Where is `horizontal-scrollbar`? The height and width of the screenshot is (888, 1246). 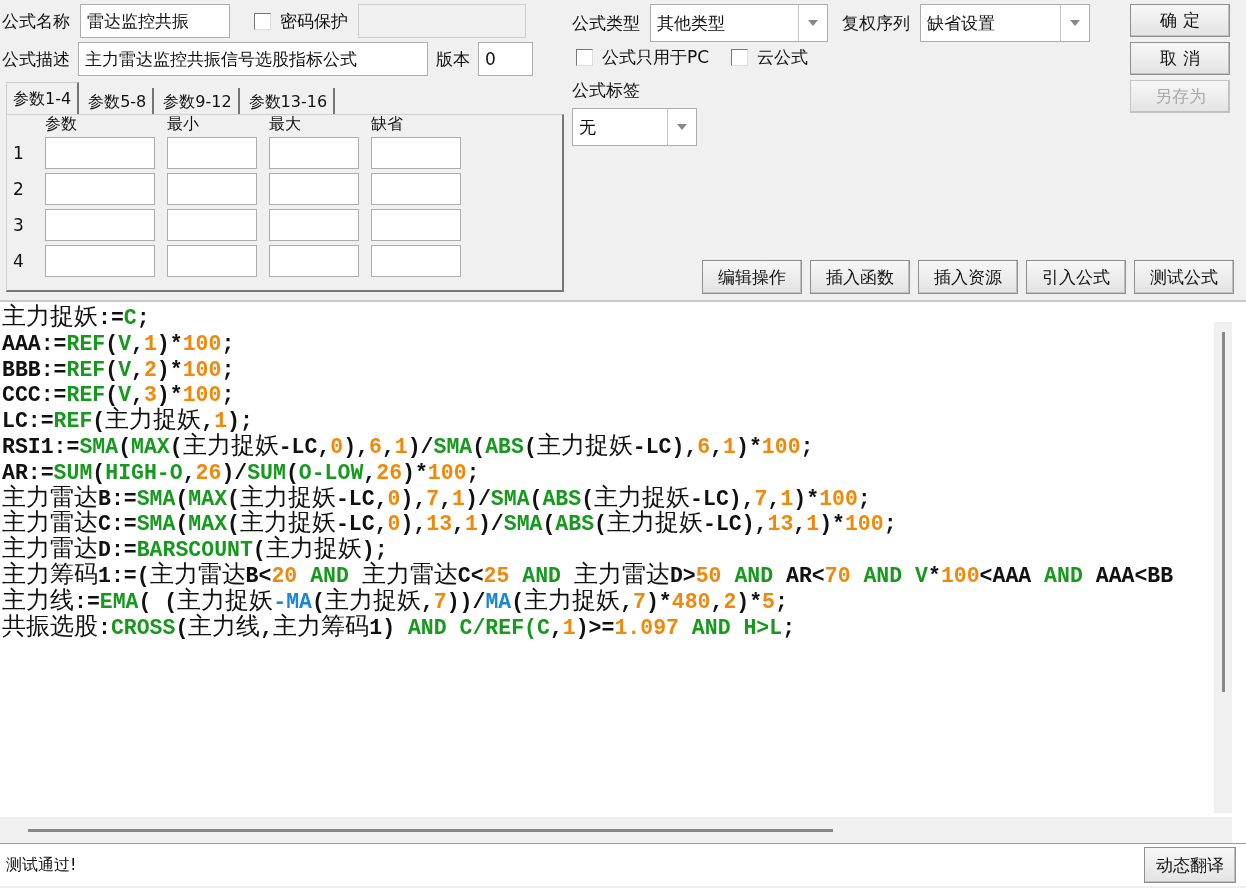
horizontal-scrollbar is located at coordinates (616, 830).